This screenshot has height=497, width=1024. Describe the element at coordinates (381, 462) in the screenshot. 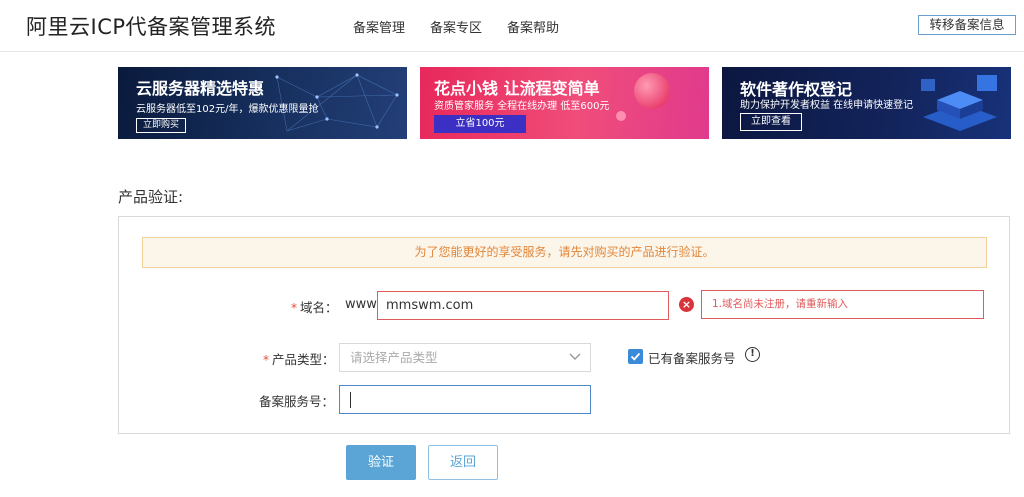

I see `verify-button: 验证` at that location.